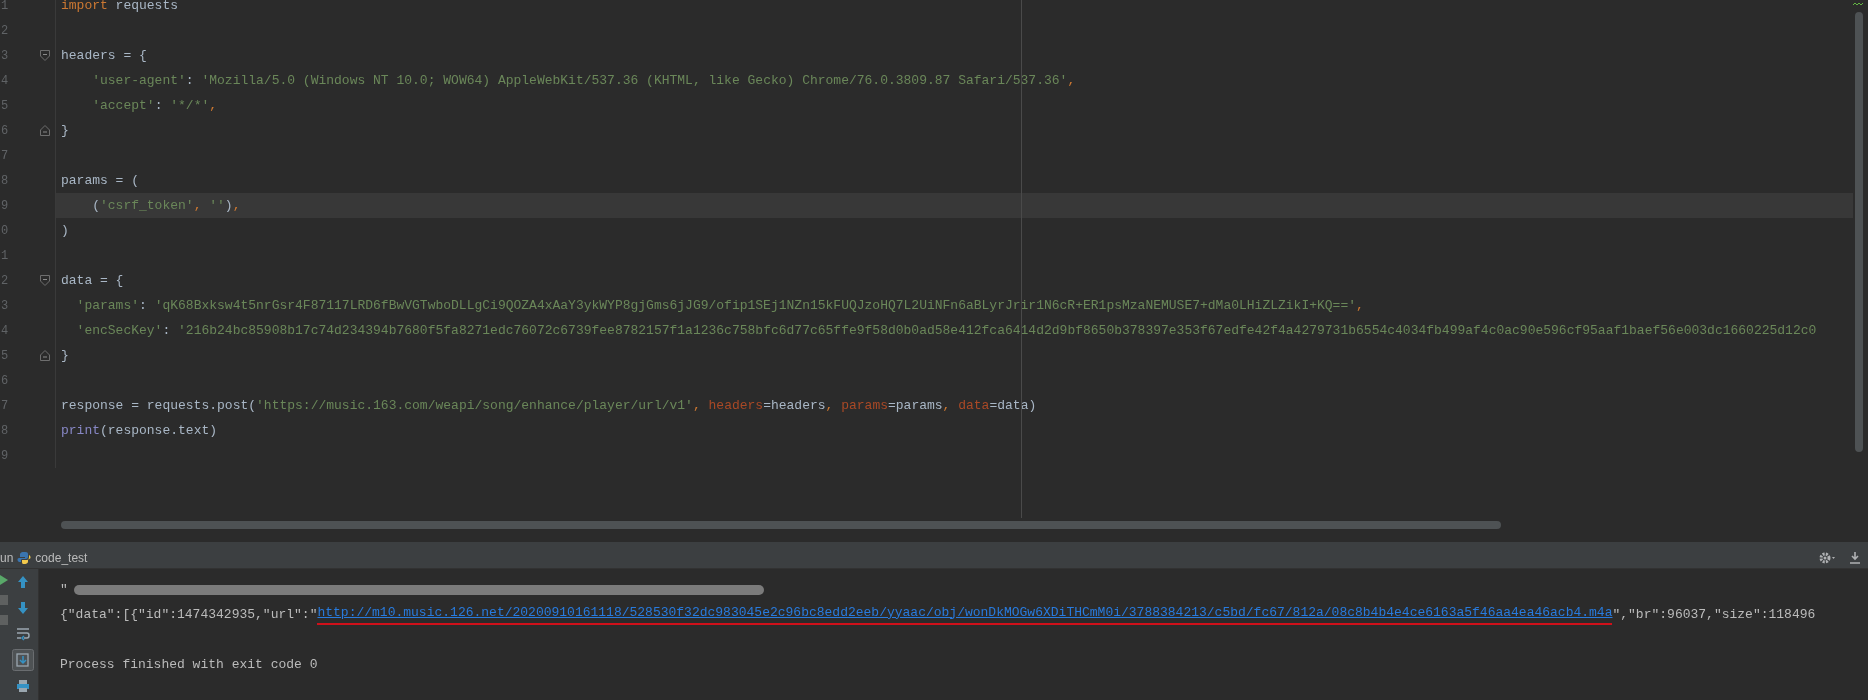  I want to click on code-line: 'user-agent': 'Mozilla/5.0 (Windows NT 10.0; WOW64) AppleWebKit/537.36 (KHTML, like Gecko) Chrome/76.0.3809.87 Safari/537.36',, so click(583, 80).